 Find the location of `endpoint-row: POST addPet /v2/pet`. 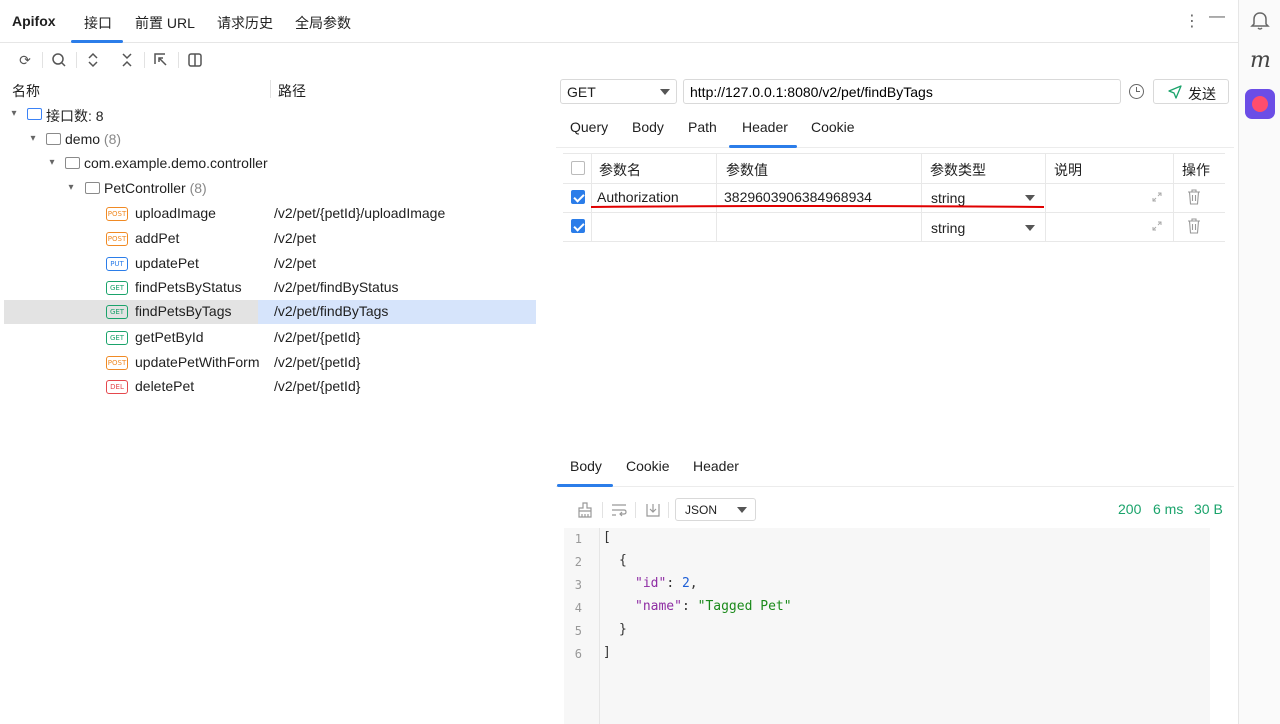

endpoint-row: POST addPet /v2/pet is located at coordinates (270, 239).